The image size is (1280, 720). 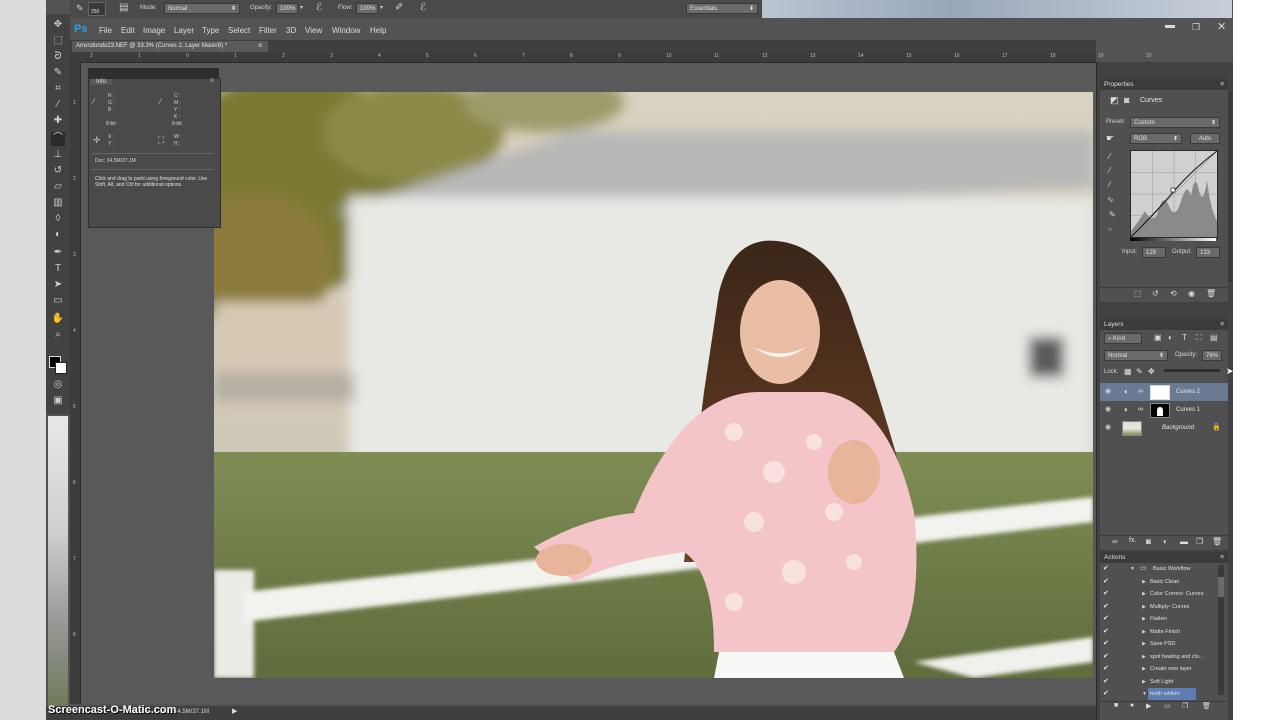 I want to click on minimize-window-icon: ▬, so click(x=1170, y=25).